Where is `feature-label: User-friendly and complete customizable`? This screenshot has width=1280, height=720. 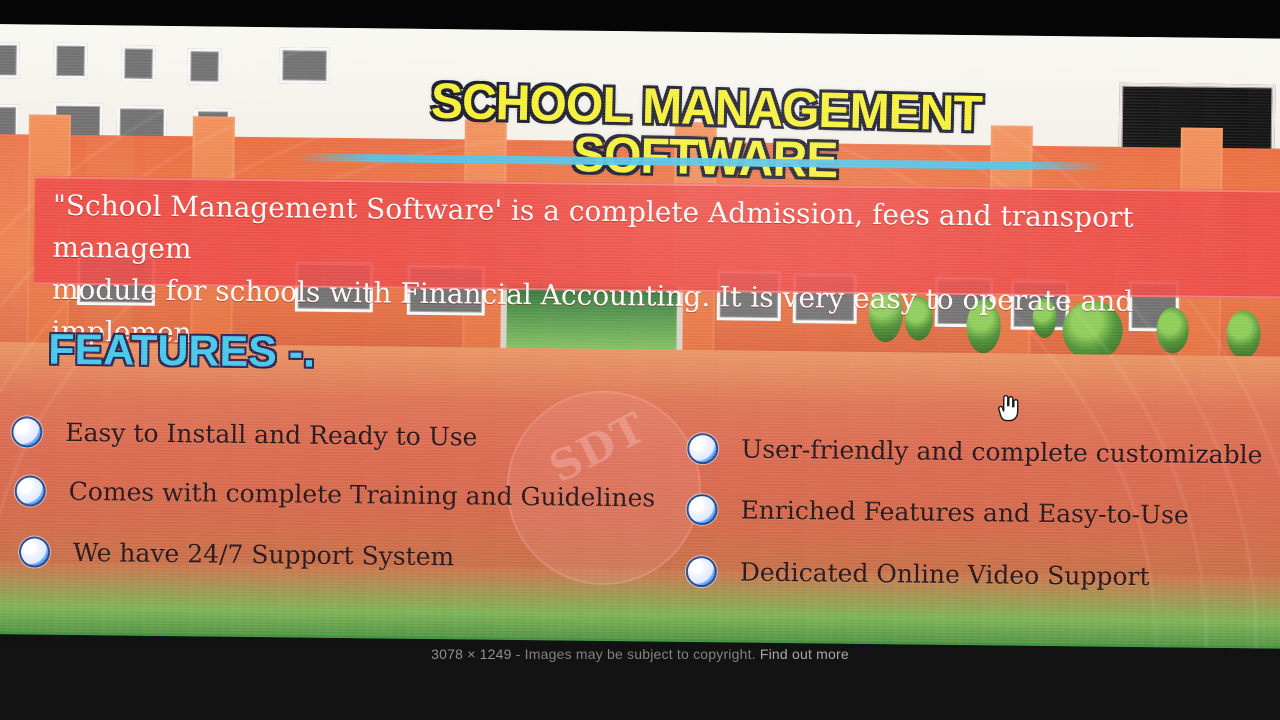
feature-label: User-friendly and complete customizable is located at coordinates (1002, 452).